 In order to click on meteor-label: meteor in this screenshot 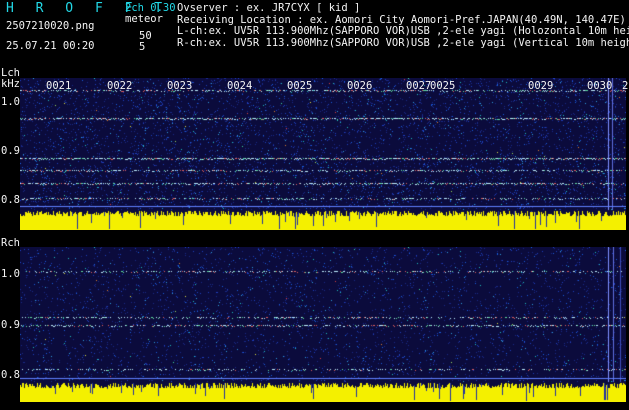, I will do `click(144, 19)`.